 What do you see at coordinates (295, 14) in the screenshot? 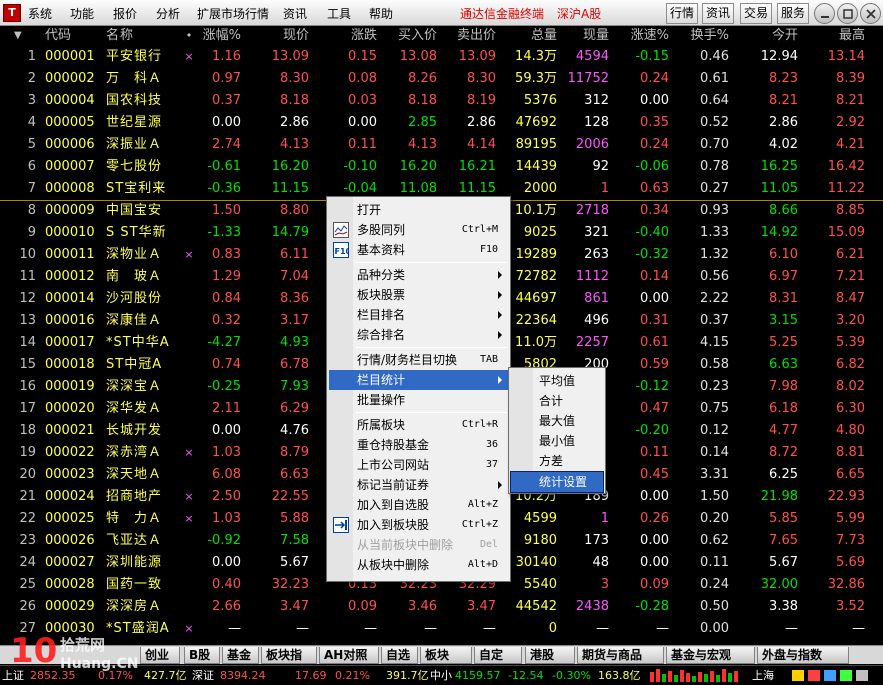
I see `menu-info: 资讯` at bounding box center [295, 14].